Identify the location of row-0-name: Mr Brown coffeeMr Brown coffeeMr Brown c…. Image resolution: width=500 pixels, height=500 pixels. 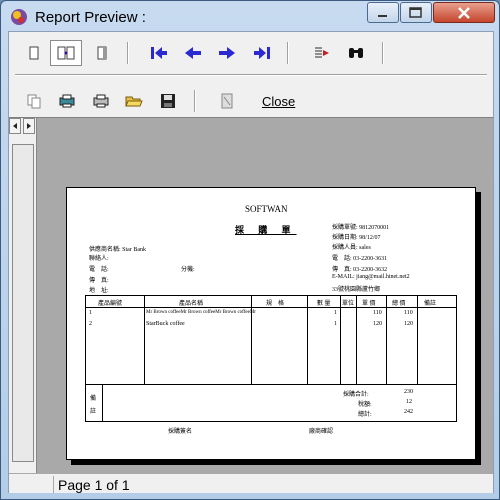
(201, 312).